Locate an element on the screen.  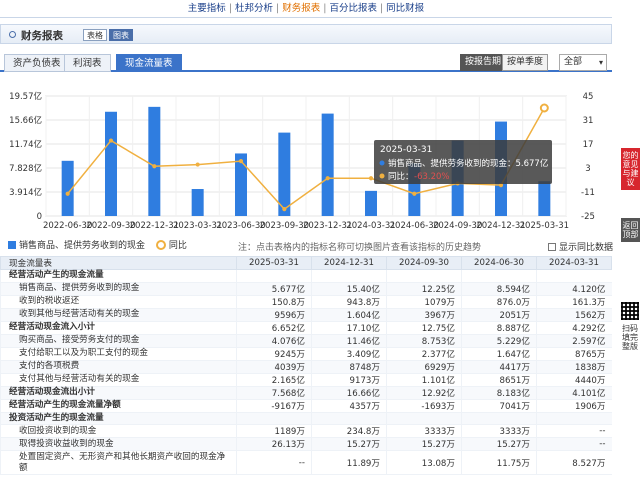
table-cell: 7041万 is located at coordinates (499, 406).